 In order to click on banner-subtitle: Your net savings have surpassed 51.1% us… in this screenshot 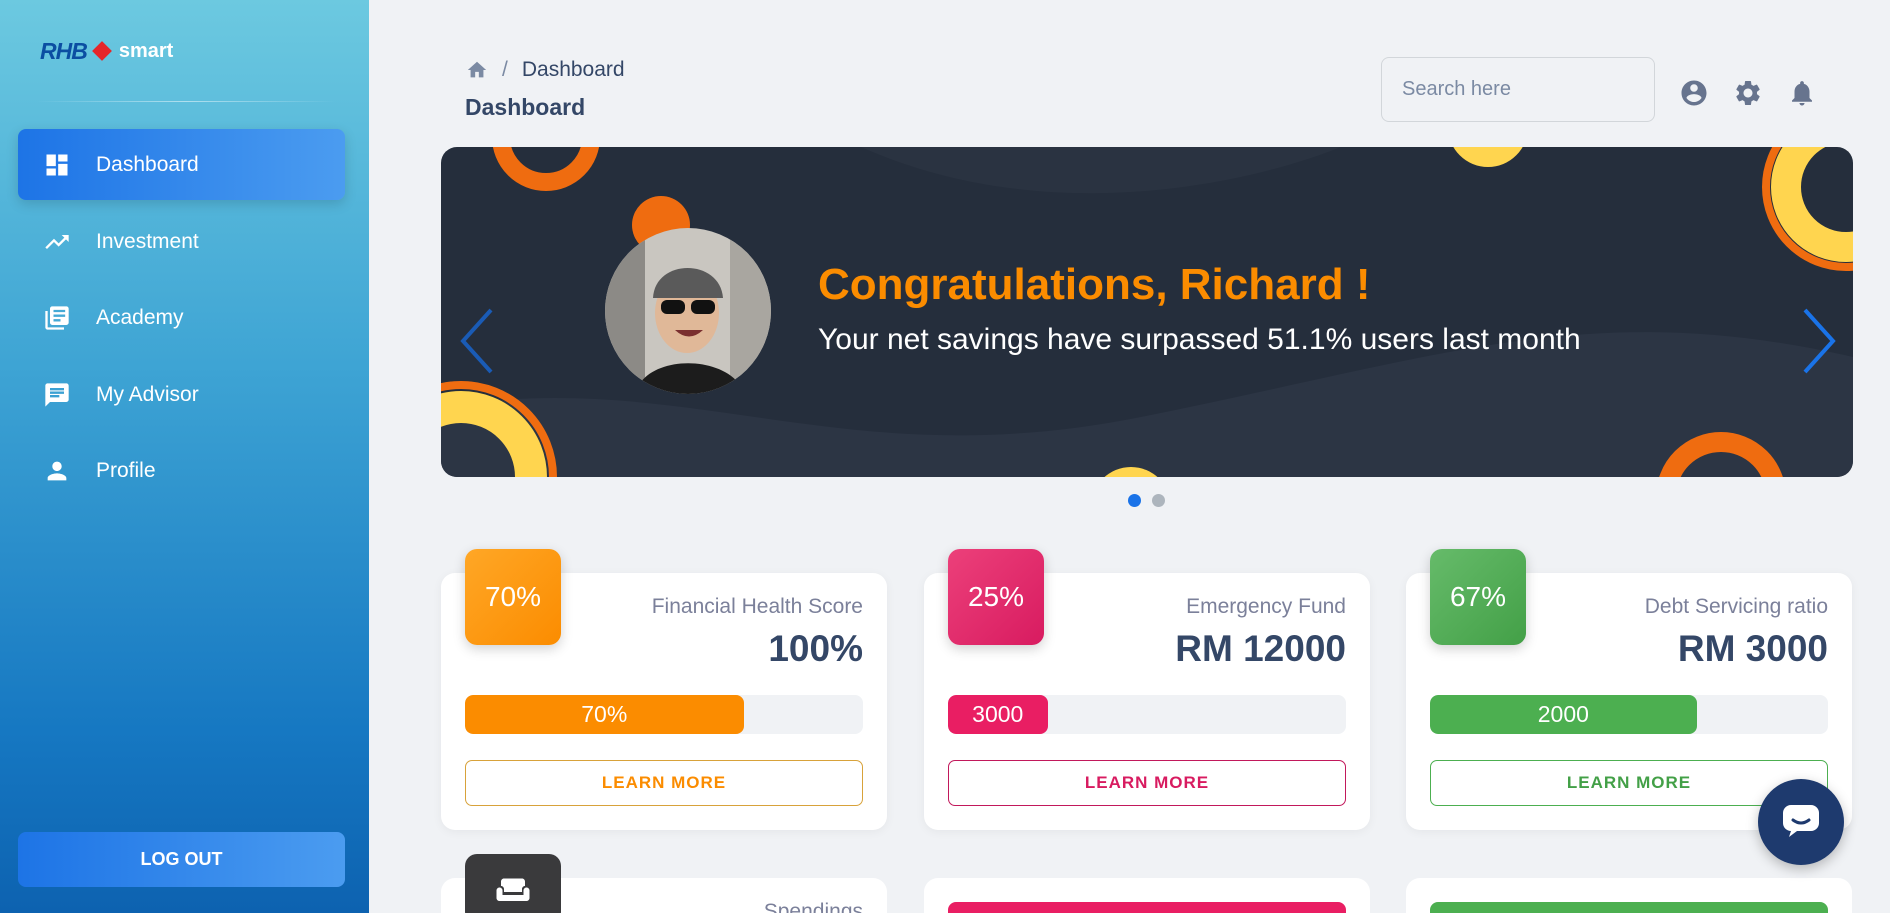, I will do `click(1199, 339)`.